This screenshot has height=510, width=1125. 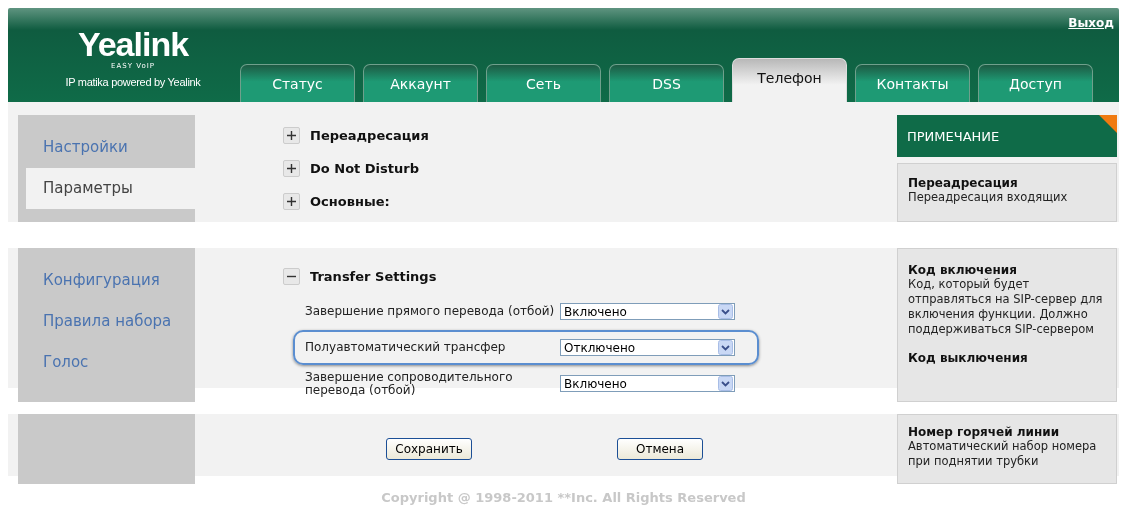 I want to click on logo-text: Yealink, so click(x=133, y=44).